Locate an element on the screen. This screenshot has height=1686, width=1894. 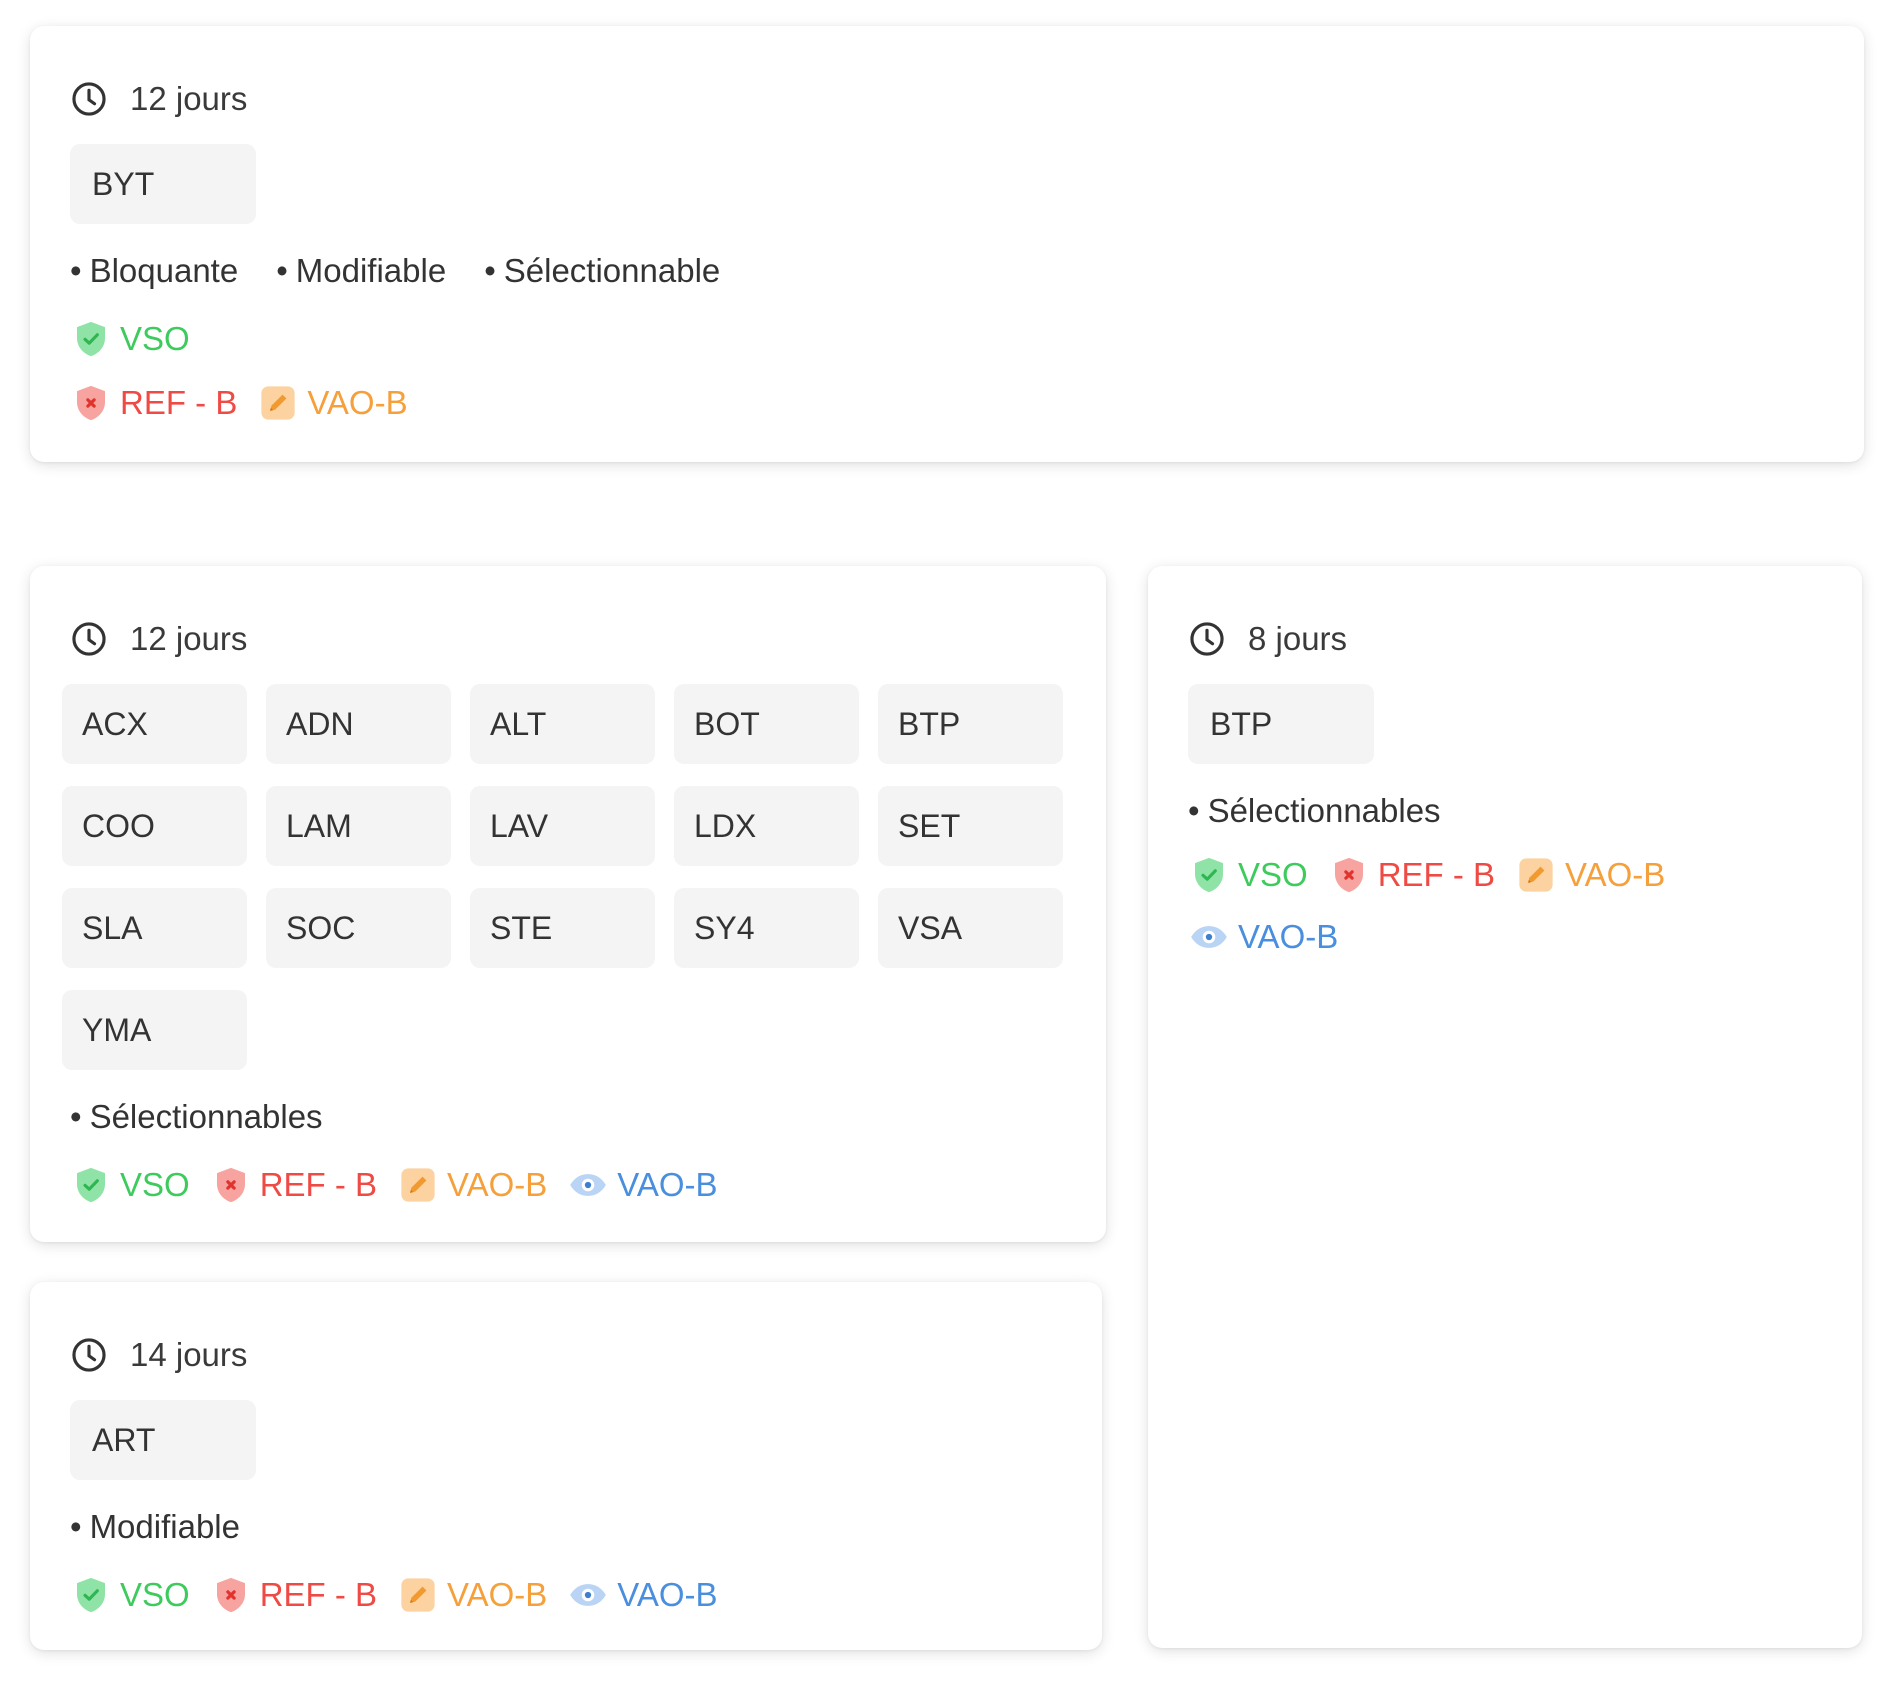
entity-chip: SET is located at coordinates (970, 826).